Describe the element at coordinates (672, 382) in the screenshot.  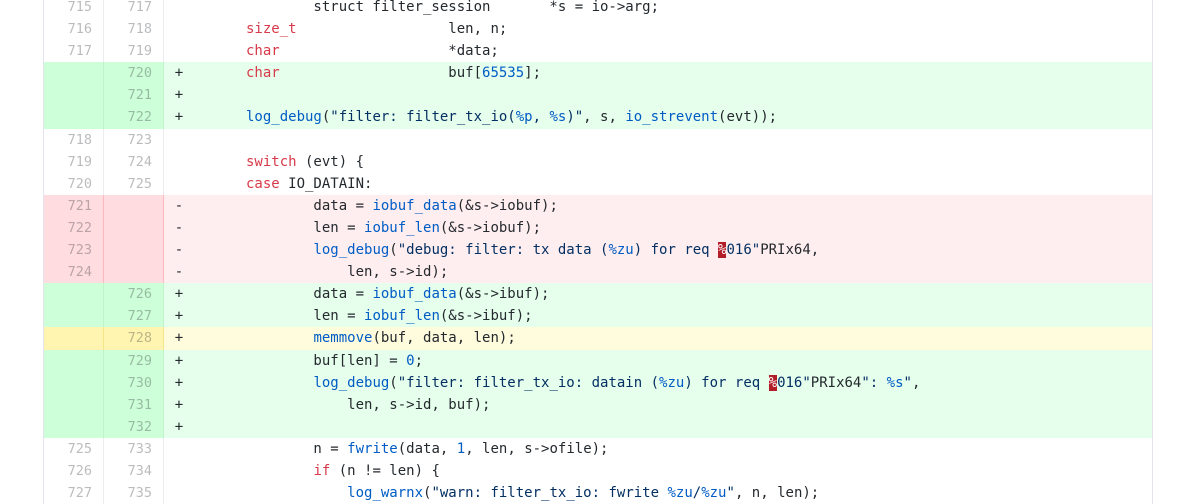
I see `code-token: %zu` at that location.